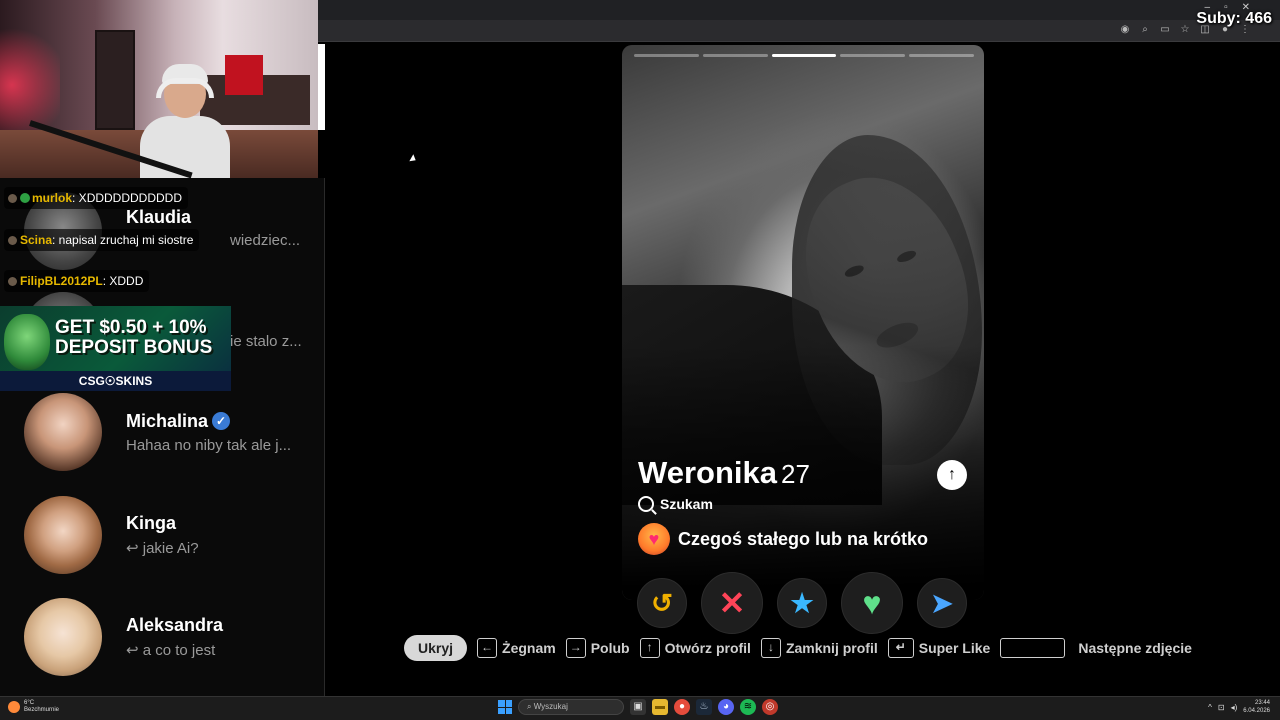 This screenshot has height=720, width=1280. What do you see at coordinates (799, 10) in the screenshot?
I see `browser-title-bar` at bounding box center [799, 10].